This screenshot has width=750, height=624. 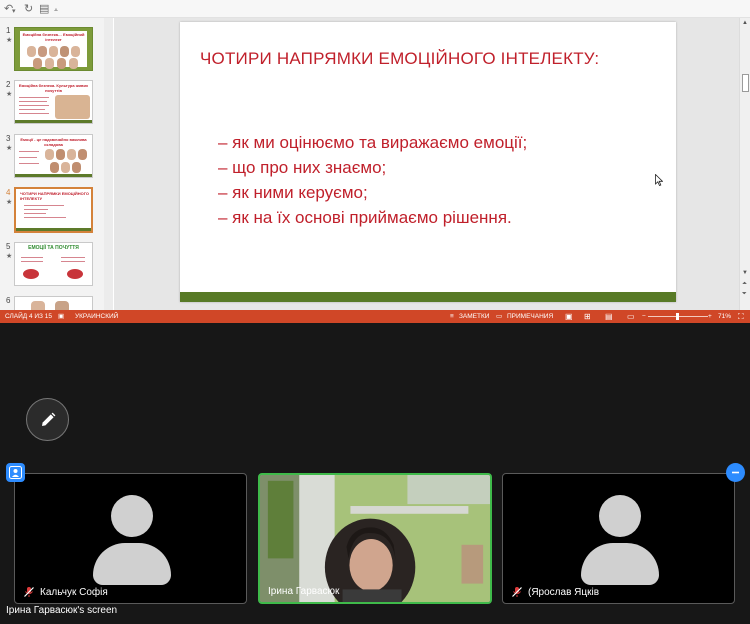 What do you see at coordinates (745, 83) in the screenshot?
I see `scrollbar-thumb` at bounding box center [745, 83].